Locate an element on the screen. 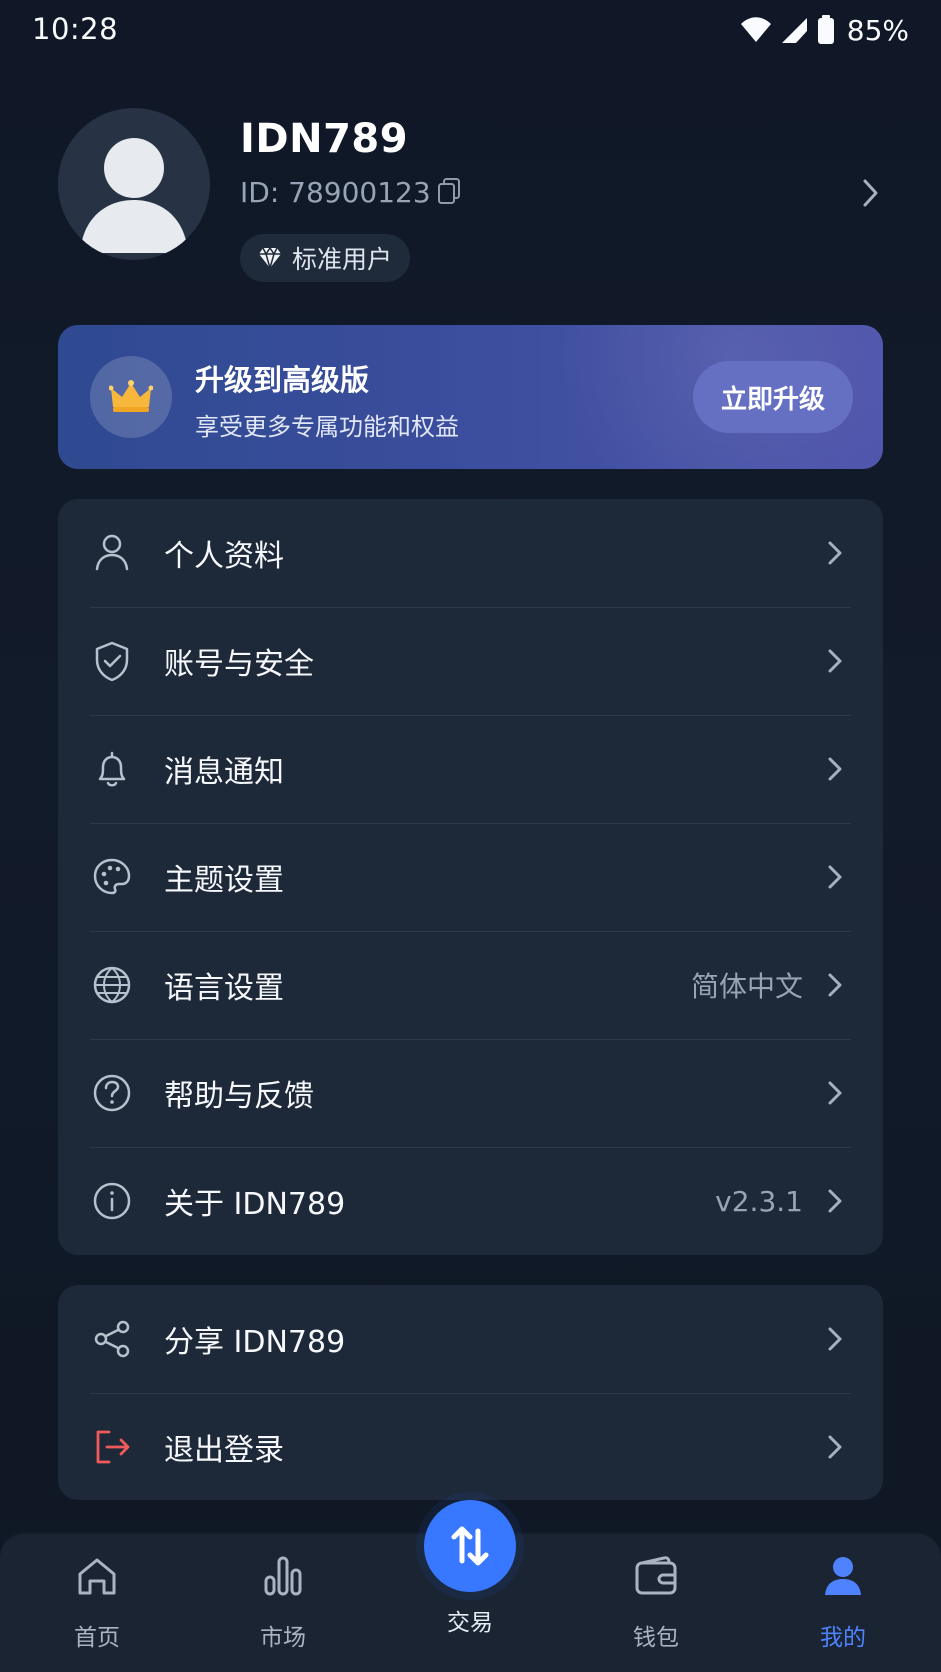 Image resolution: width=941 pixels, height=1672 pixels. wifi-icon is located at coordinates (755, 29).